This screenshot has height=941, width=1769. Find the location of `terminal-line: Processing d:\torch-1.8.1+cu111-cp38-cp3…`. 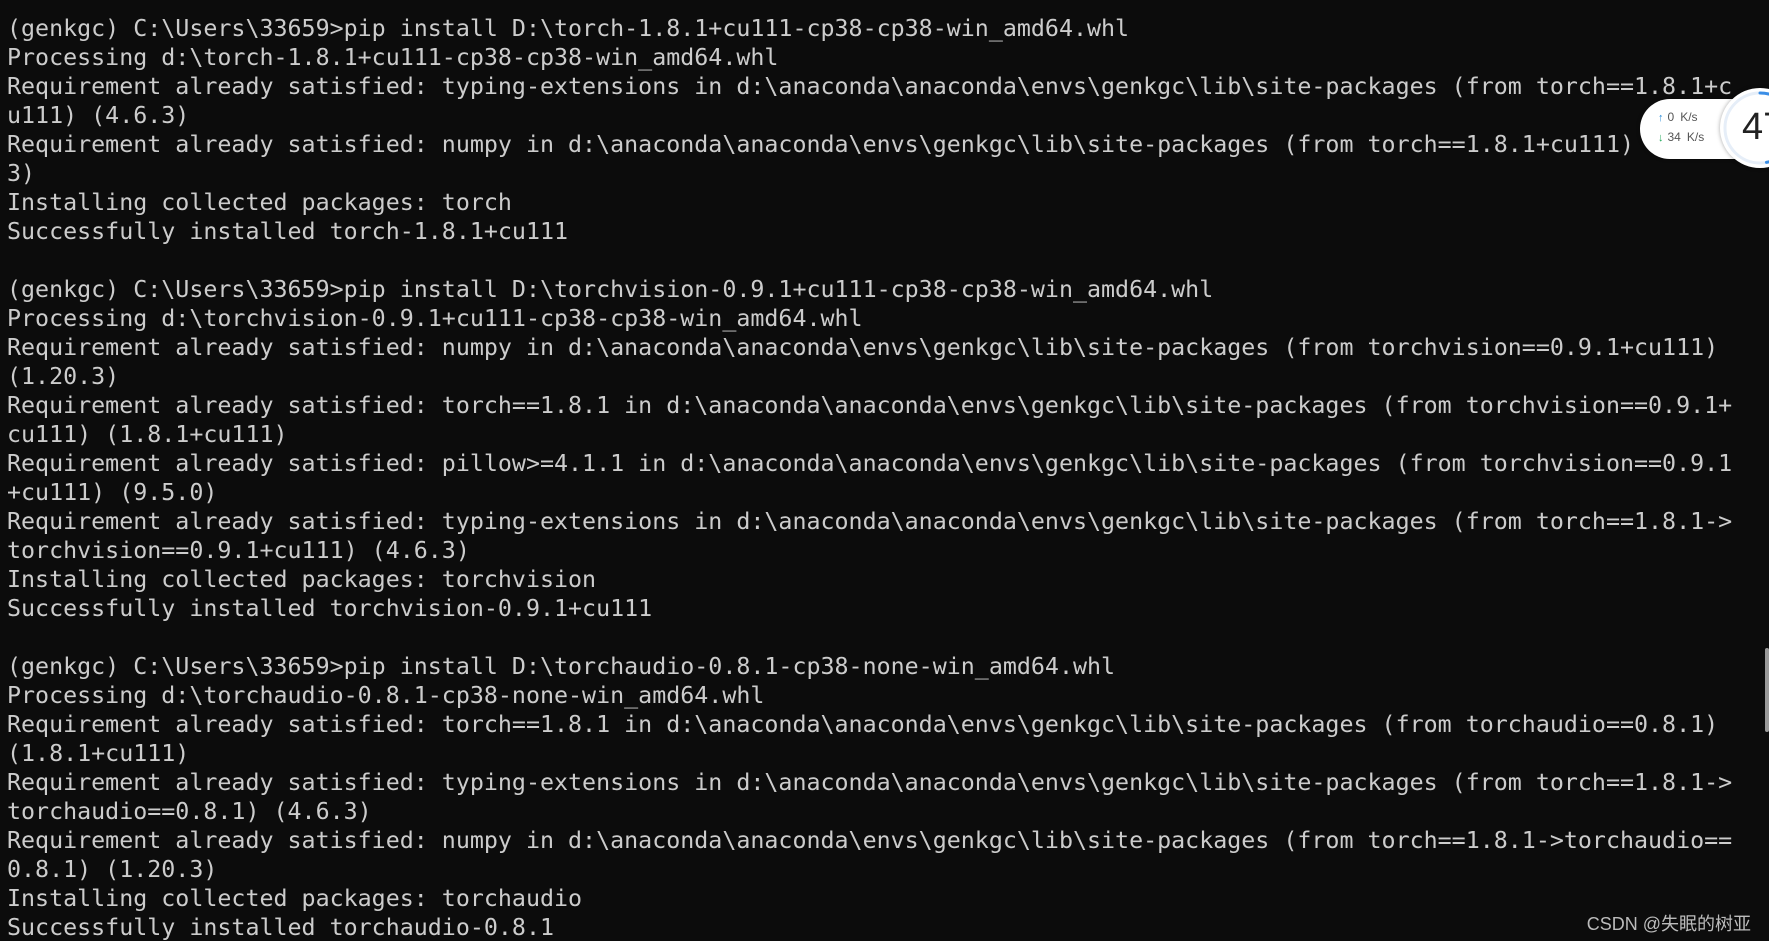

terminal-line: Processing d:\torch-1.8.1+cu111-cp38-cp3… is located at coordinates (393, 57).